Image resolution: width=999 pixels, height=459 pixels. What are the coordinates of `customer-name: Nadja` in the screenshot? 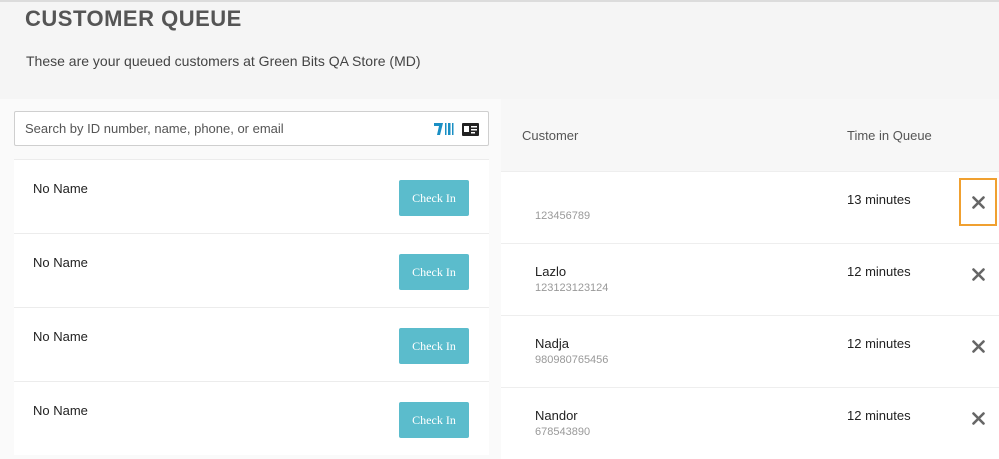 It's located at (552, 343).